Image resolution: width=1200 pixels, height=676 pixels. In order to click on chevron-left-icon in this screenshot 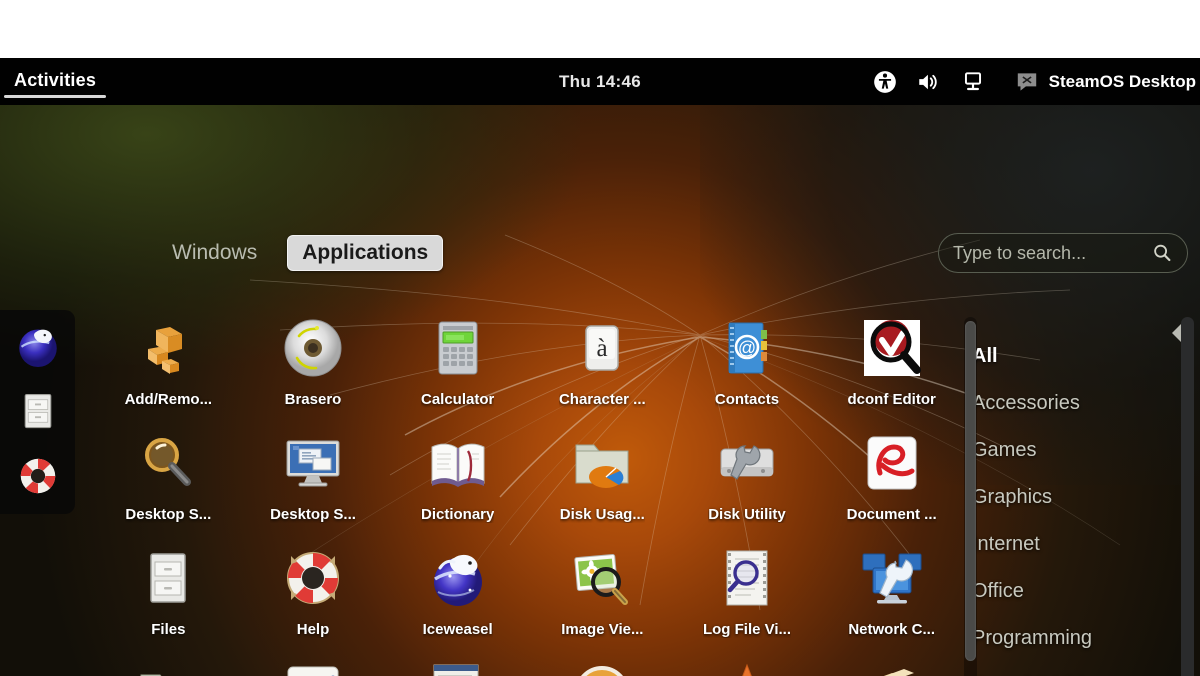, I will do `click(1176, 333)`.